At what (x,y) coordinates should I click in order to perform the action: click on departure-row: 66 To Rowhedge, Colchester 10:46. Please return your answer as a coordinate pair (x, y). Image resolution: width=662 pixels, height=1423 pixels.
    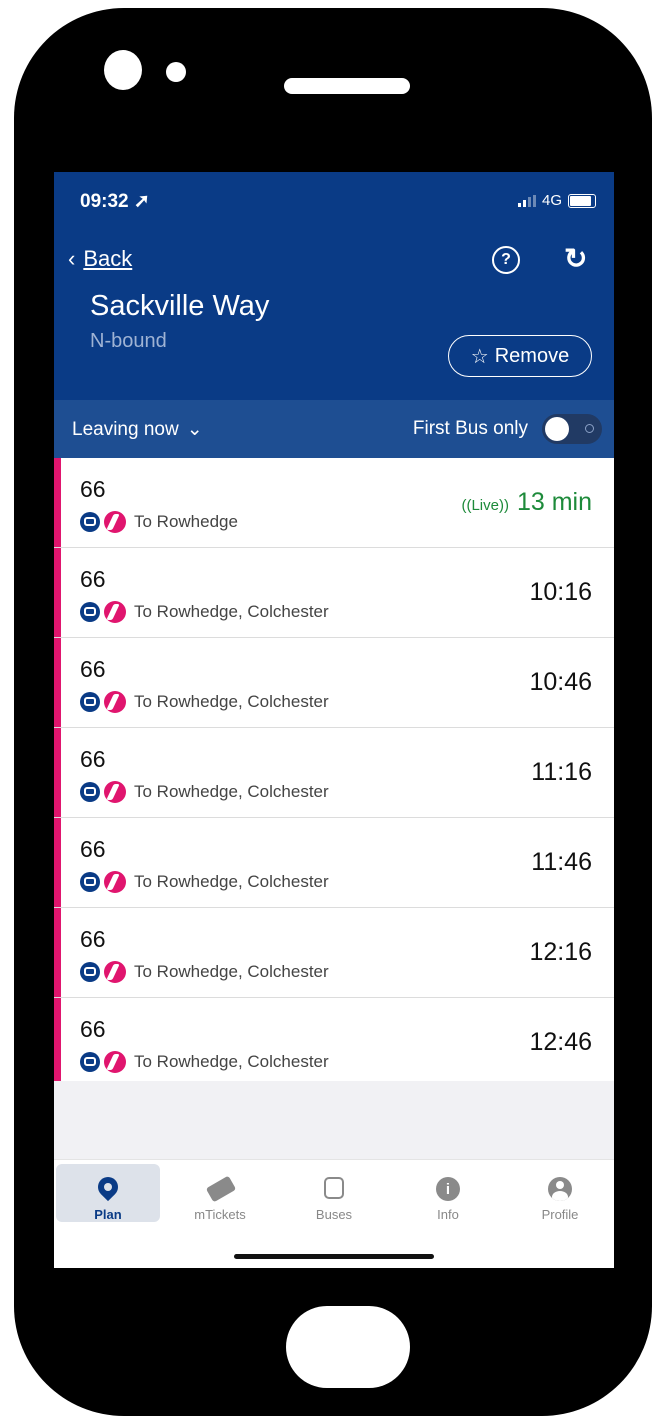
    Looking at the image, I should click on (334, 683).